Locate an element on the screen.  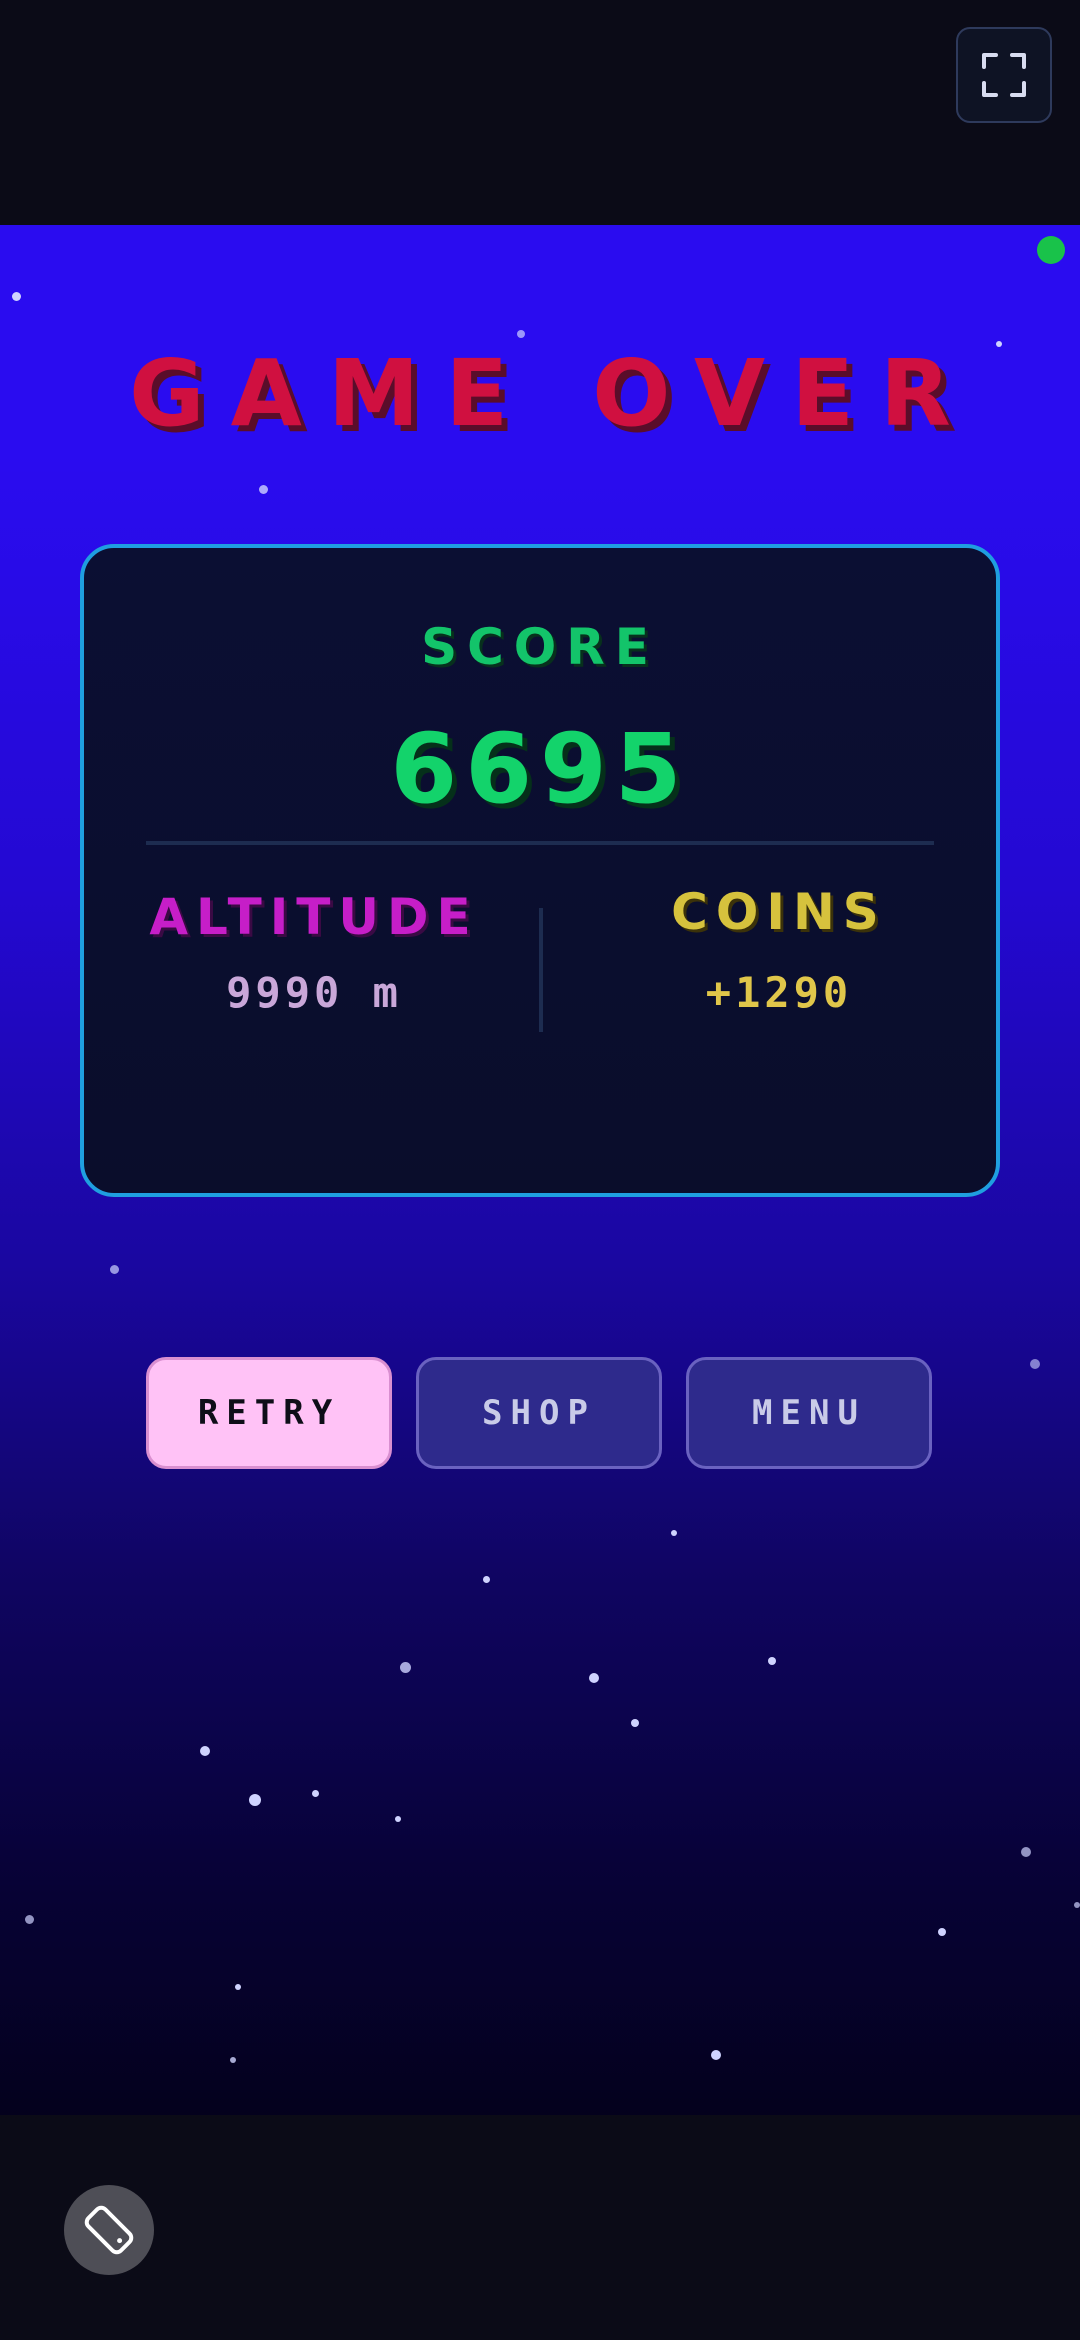
fullscreen-button is located at coordinates (1004, 75).